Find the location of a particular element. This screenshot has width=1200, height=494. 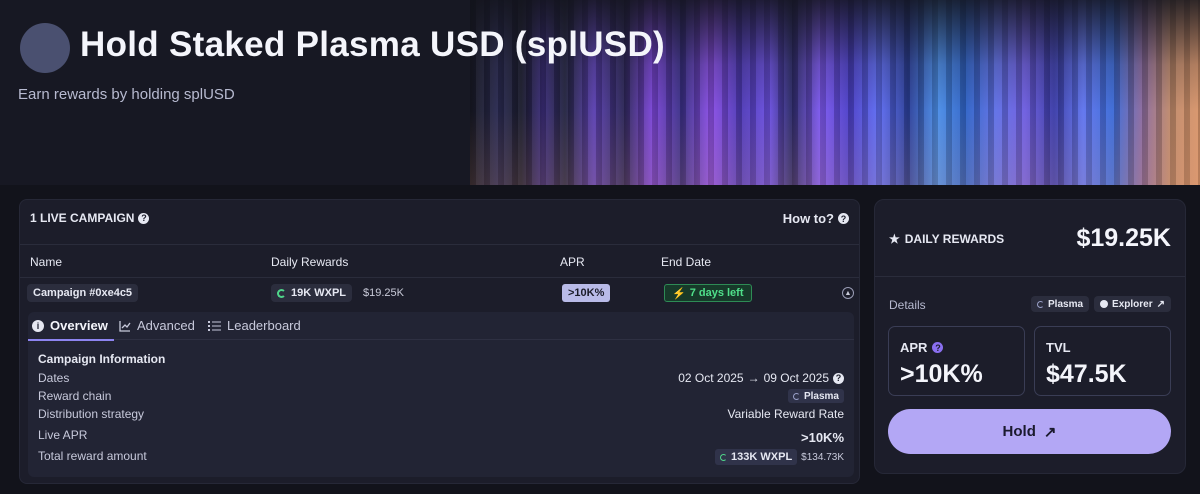

strategy-label: Distribution strategy is located at coordinates (91, 414).